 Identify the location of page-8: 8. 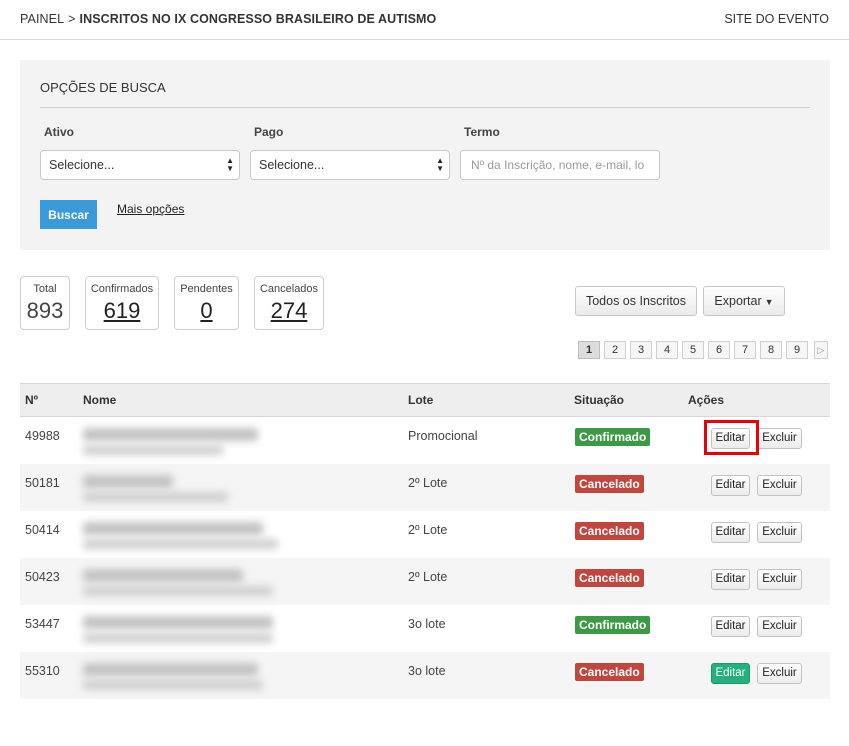
(771, 350).